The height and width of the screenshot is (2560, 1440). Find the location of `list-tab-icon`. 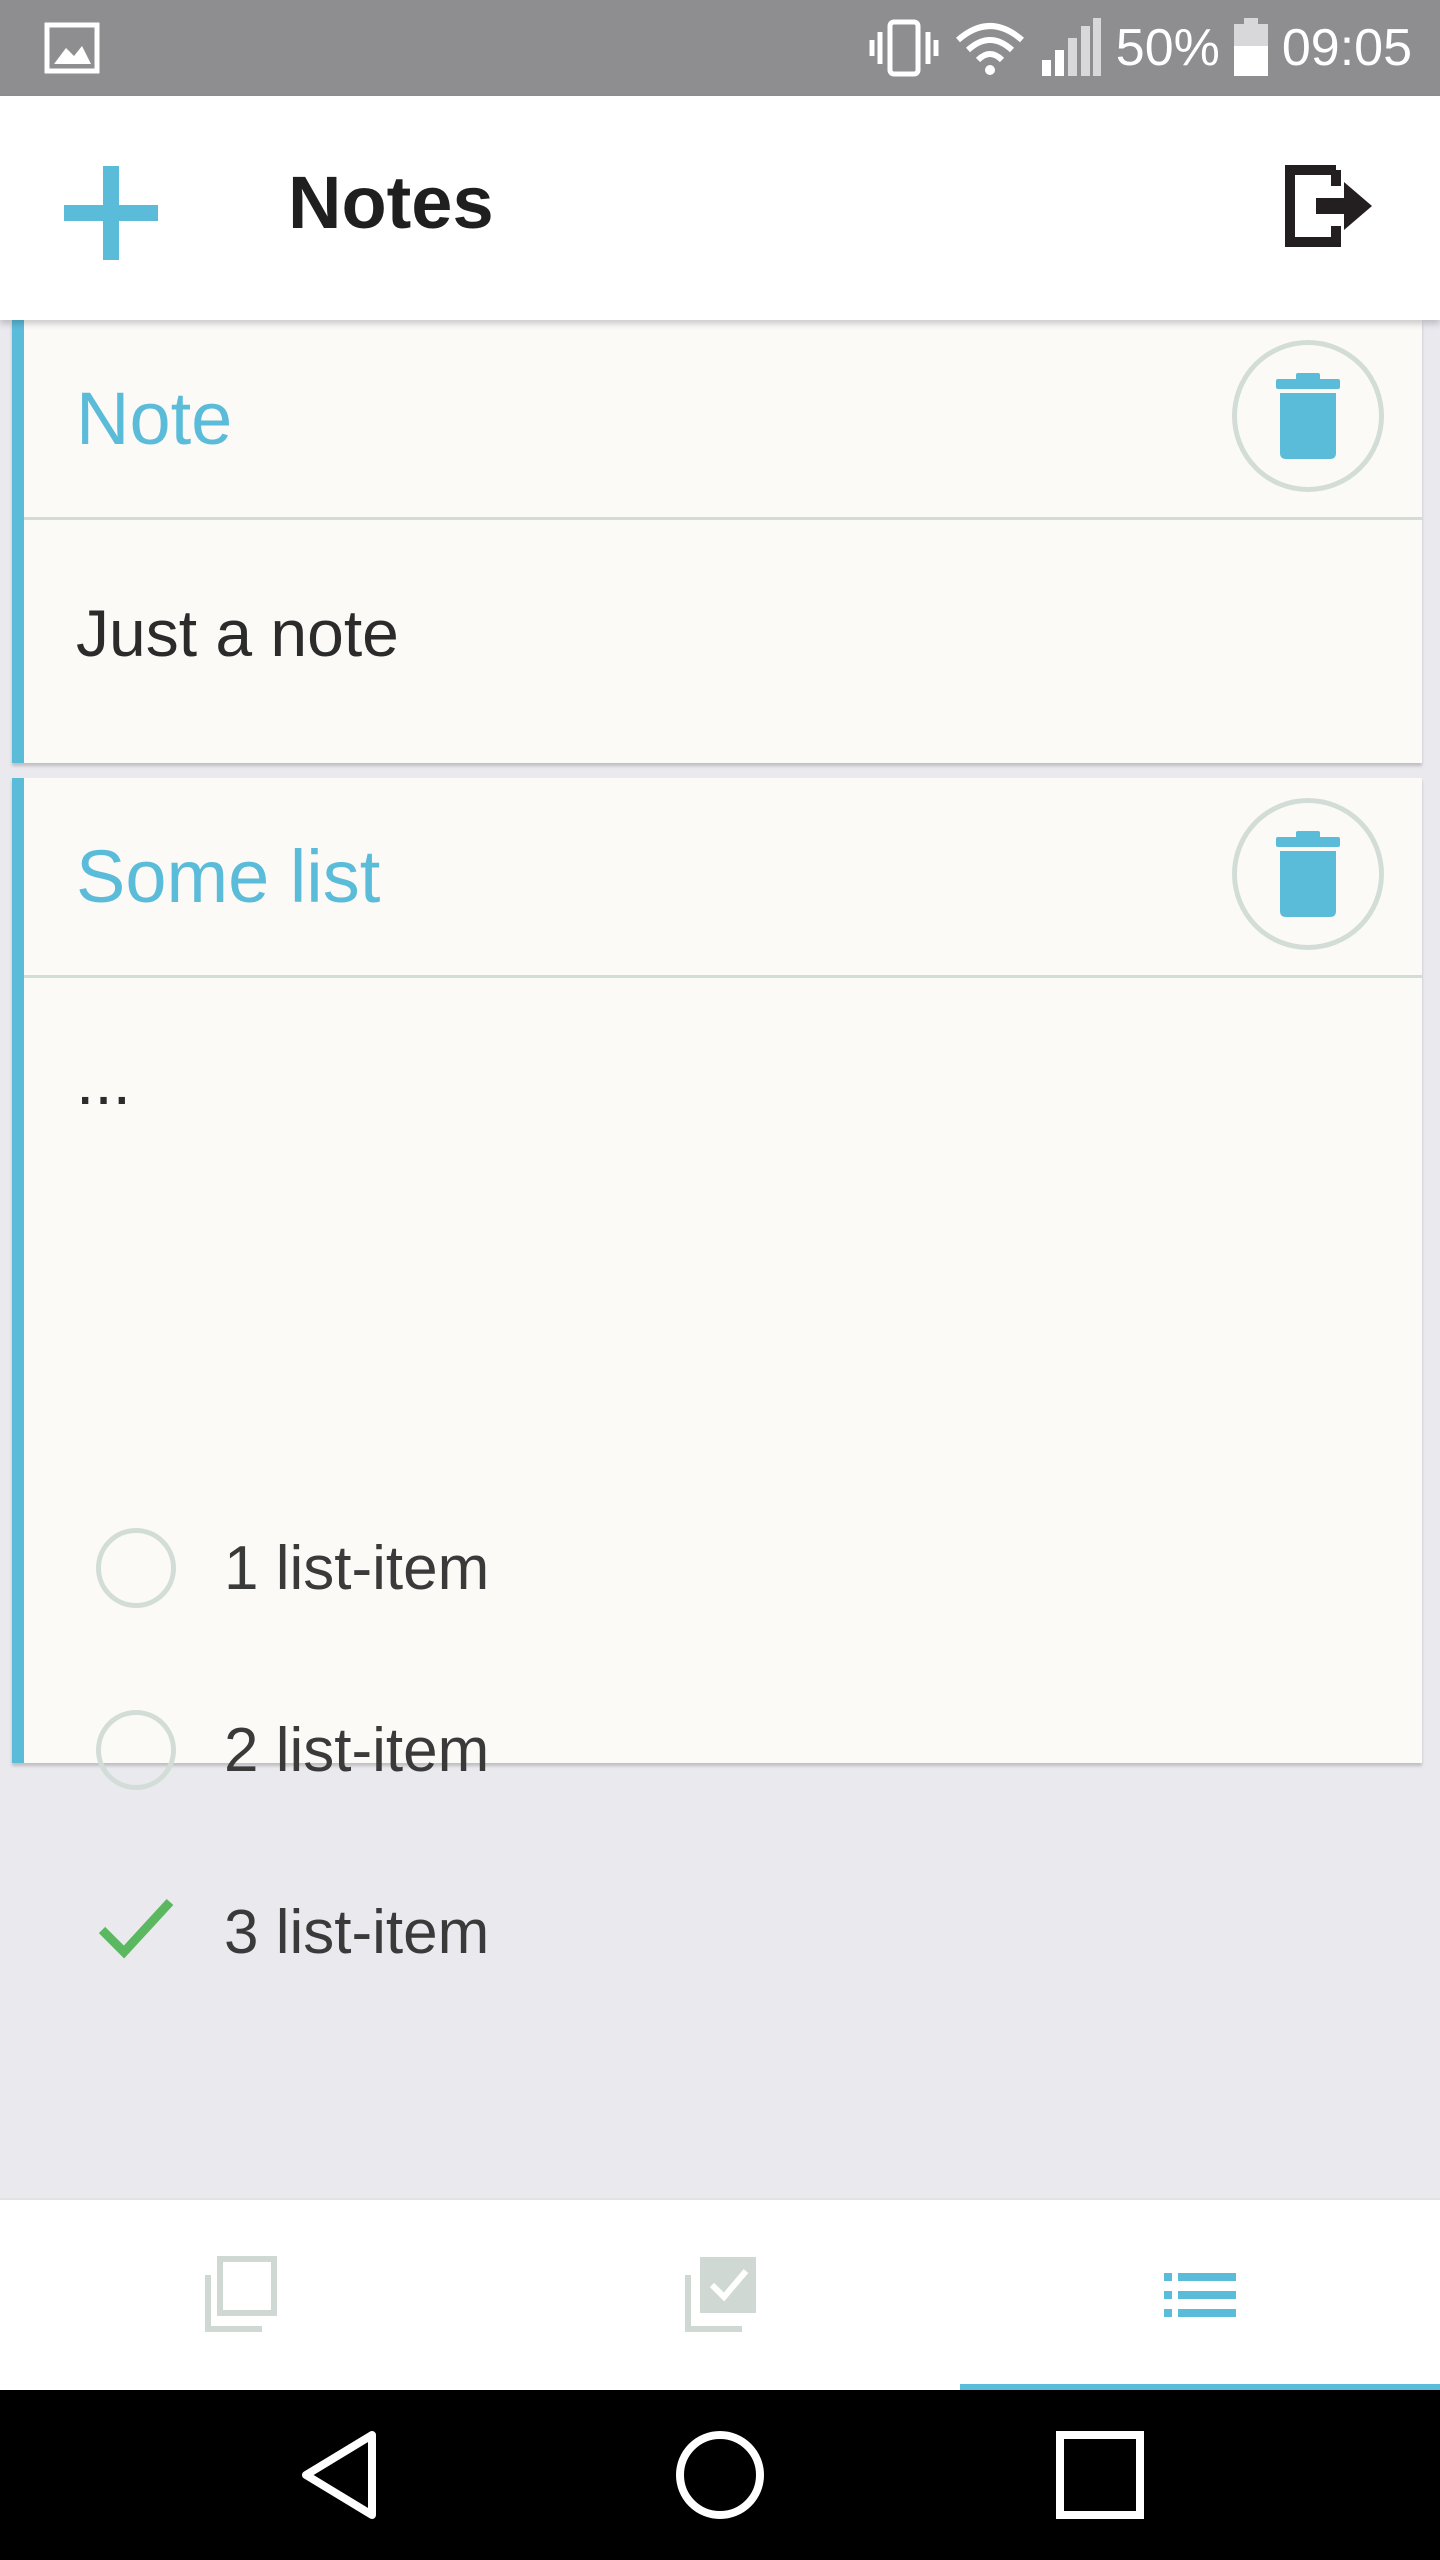

list-tab-icon is located at coordinates (1200, 2295).